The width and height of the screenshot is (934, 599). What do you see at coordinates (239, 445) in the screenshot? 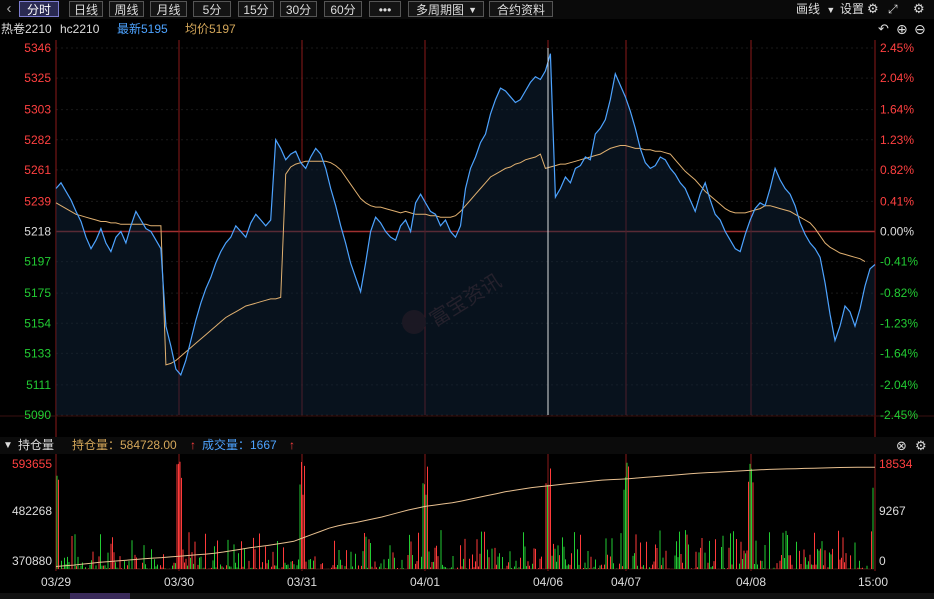
I see `volume-label: 成交量：1667` at bounding box center [239, 445].